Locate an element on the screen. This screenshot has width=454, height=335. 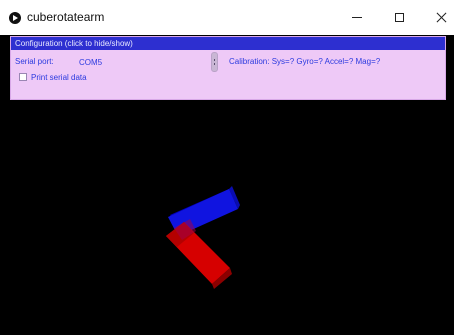
print-serial-checkbox is located at coordinates (23, 77).